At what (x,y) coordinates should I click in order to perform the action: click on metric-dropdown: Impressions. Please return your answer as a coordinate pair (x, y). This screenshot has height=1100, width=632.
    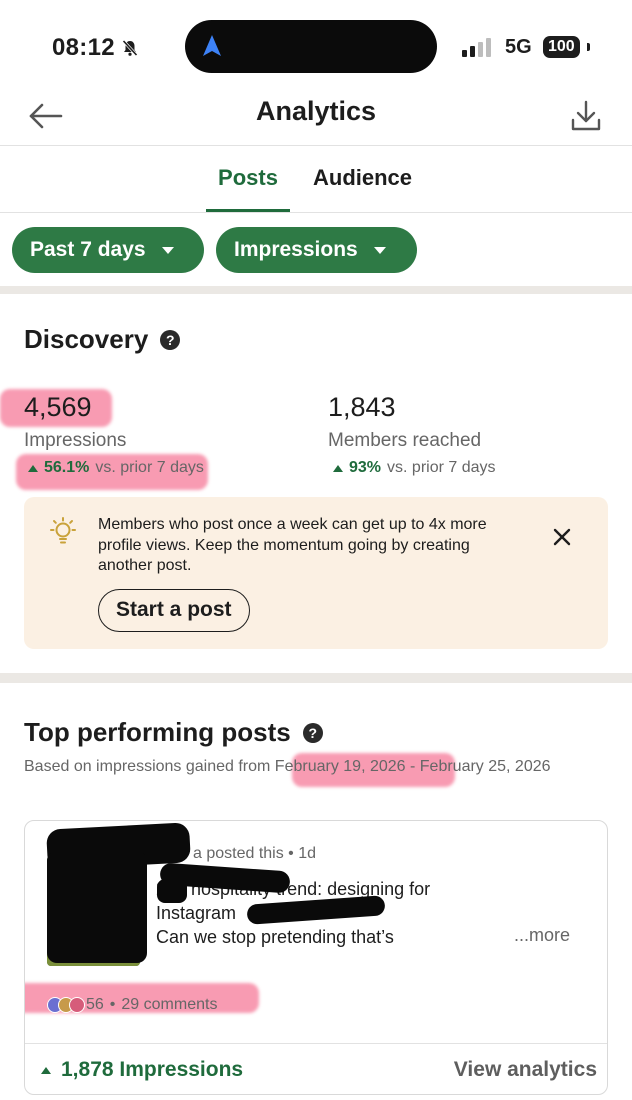
    Looking at the image, I should click on (316, 250).